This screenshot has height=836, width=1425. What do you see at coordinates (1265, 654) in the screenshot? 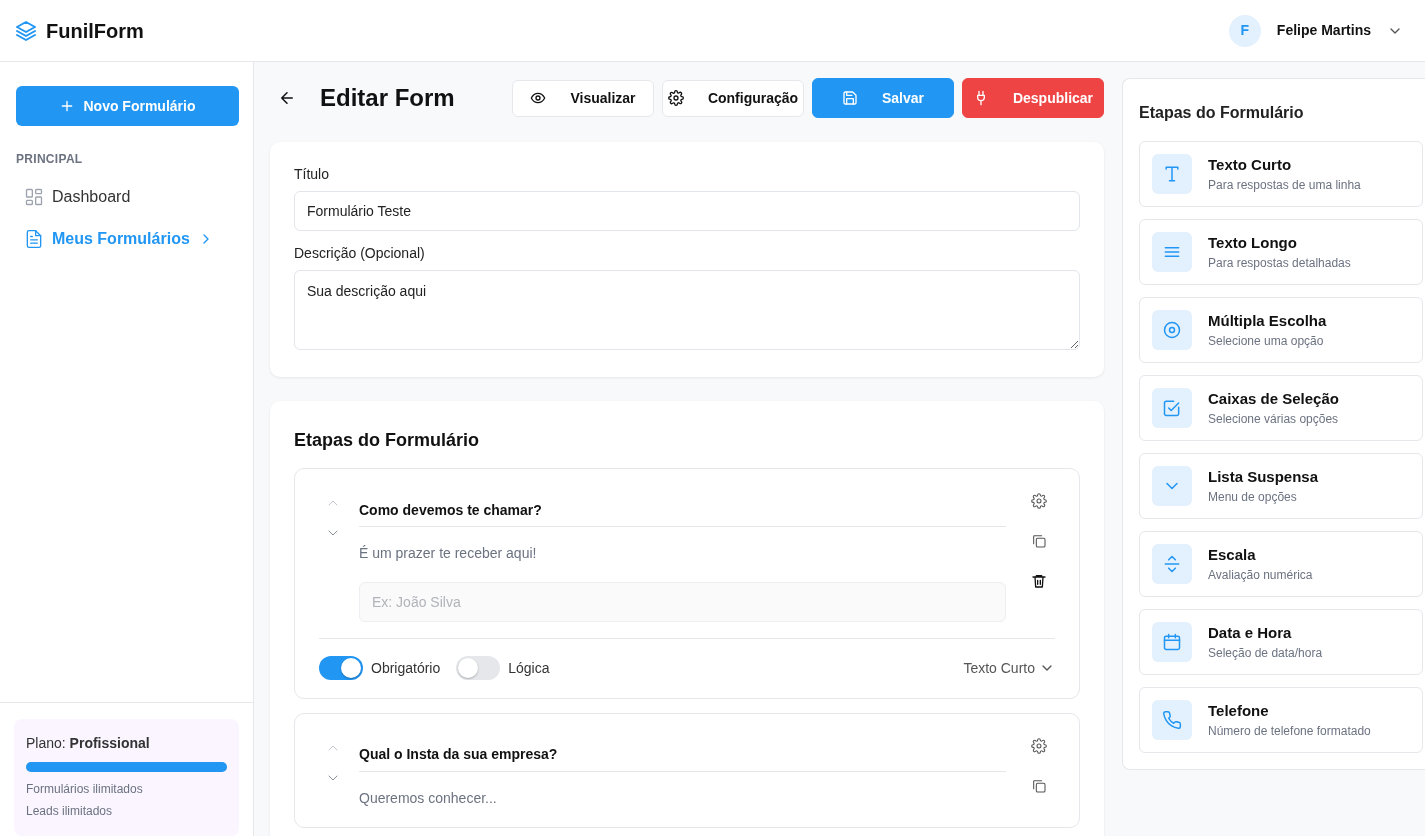
I see `field-type-description: Seleção de data/hora` at bounding box center [1265, 654].